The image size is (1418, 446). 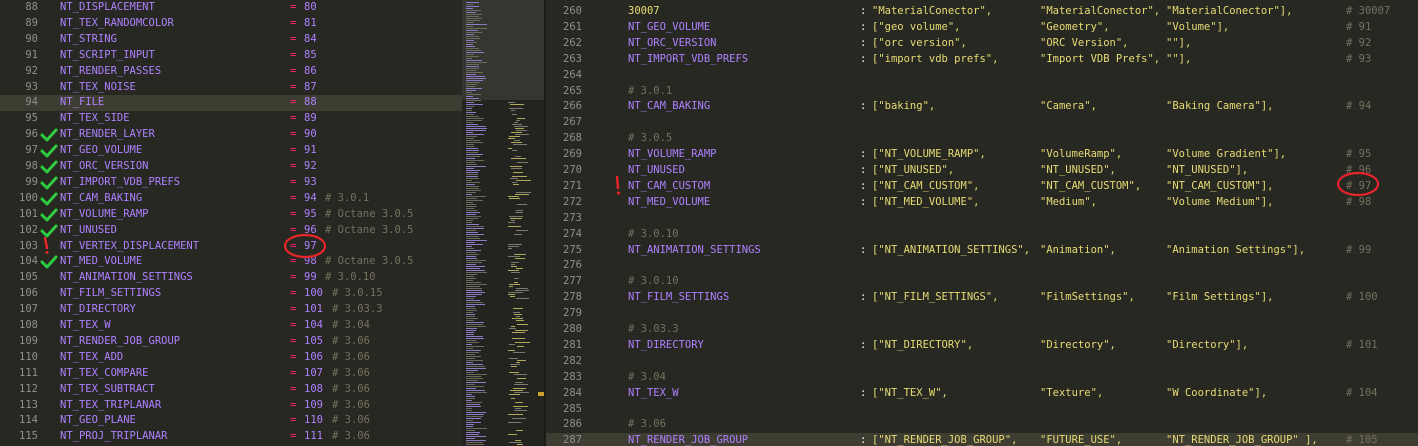 I want to click on code-line: 98 NT_ORC_VERSION = 92, so click(x=231, y=167).